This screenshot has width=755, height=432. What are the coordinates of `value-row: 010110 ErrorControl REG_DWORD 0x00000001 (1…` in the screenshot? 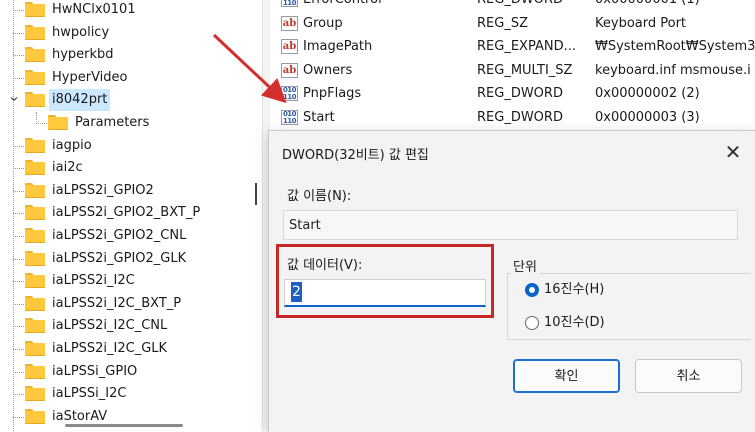 It's located at (512, 6).